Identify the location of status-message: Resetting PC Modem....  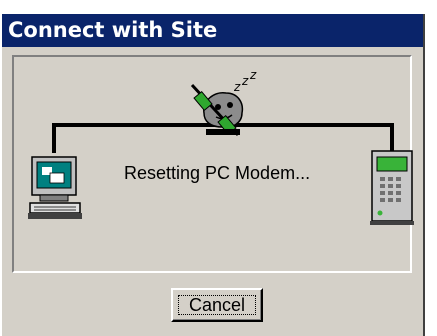
(217, 173).